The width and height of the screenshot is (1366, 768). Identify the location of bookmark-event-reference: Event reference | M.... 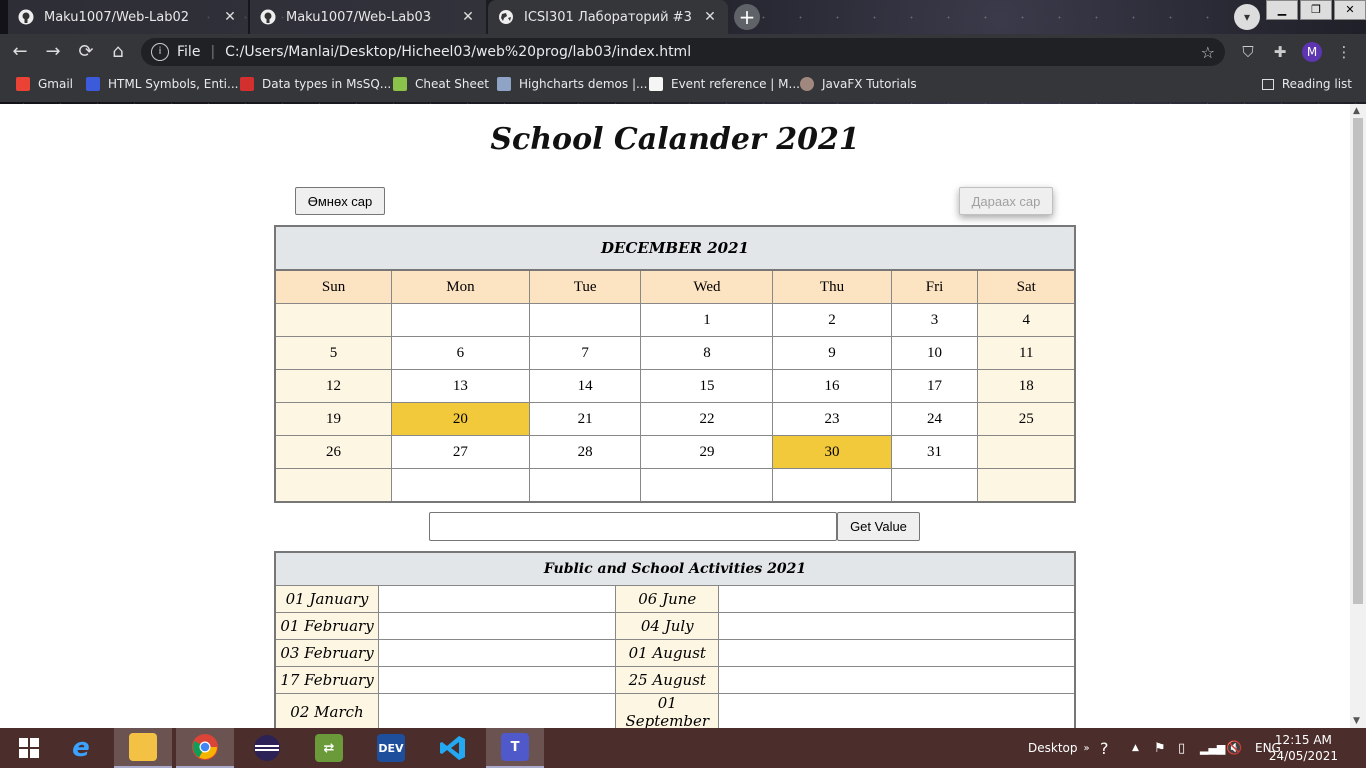
(724, 84).